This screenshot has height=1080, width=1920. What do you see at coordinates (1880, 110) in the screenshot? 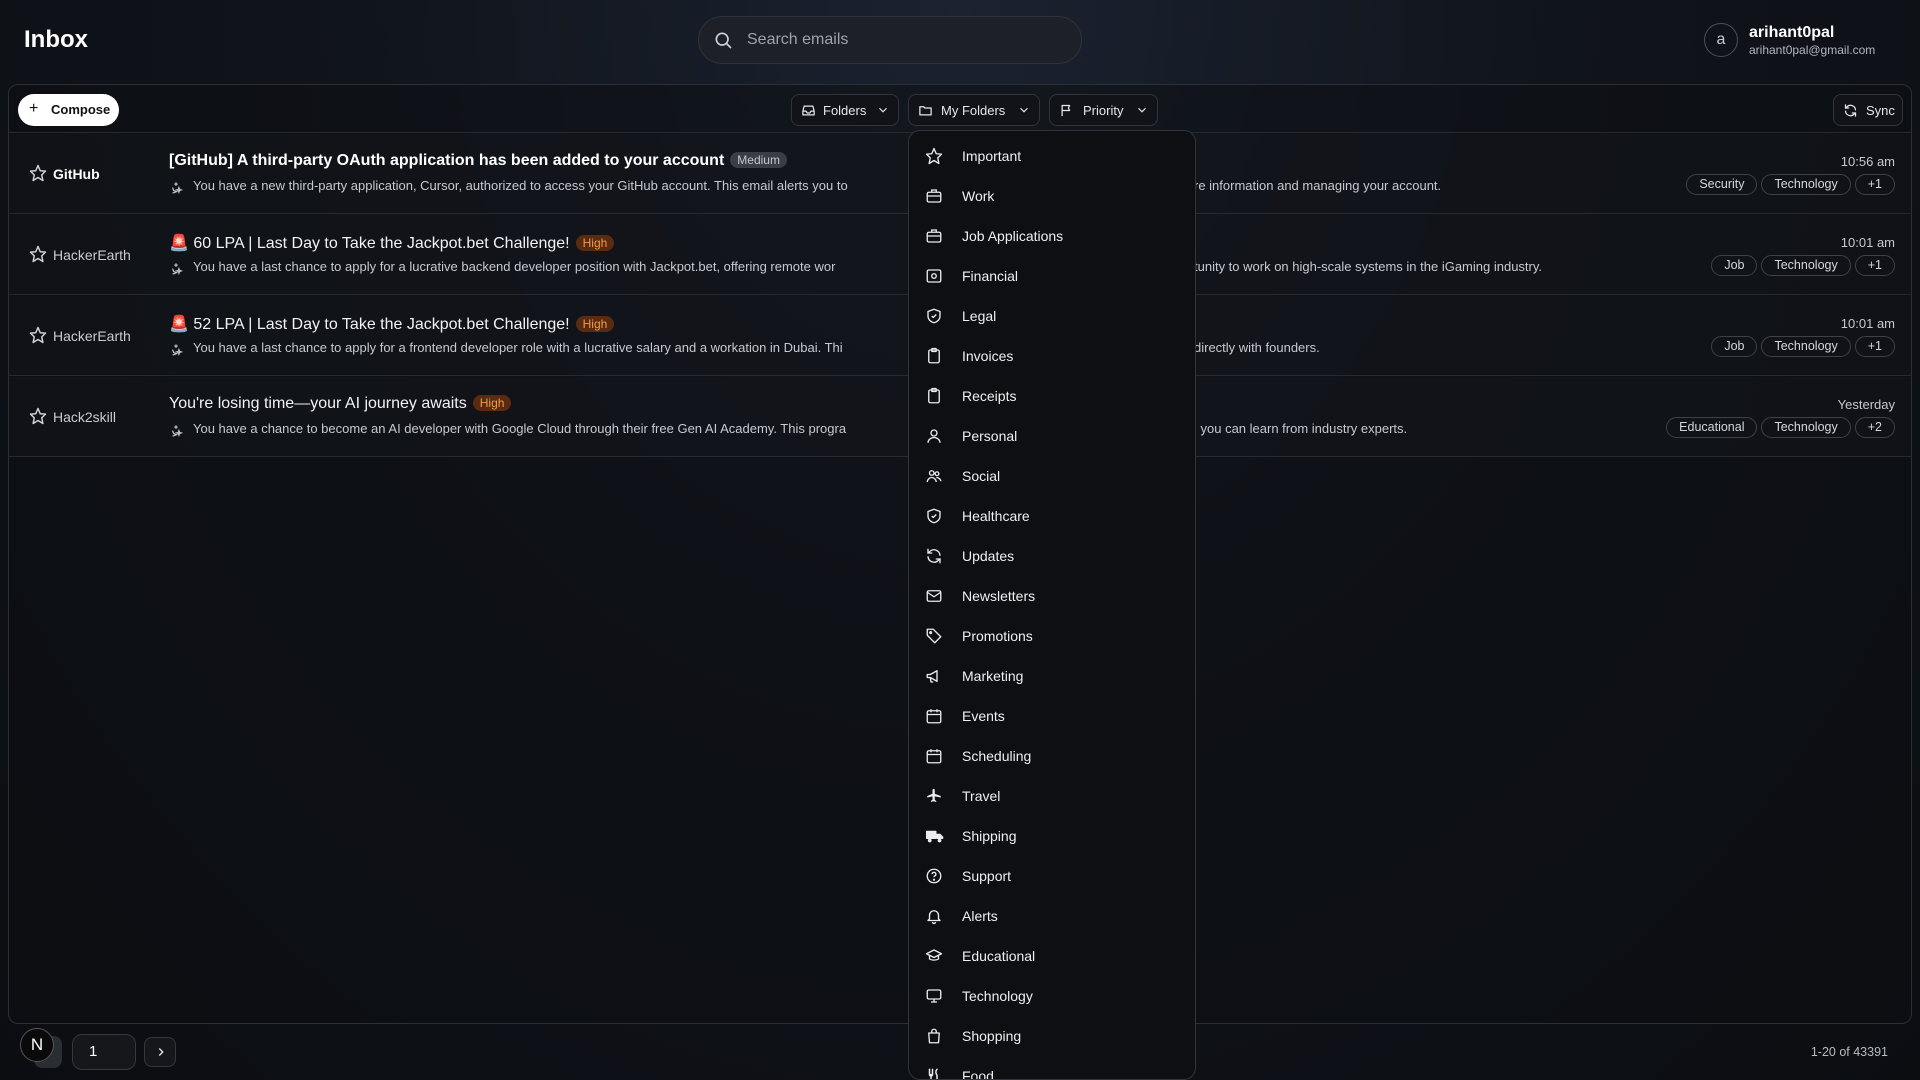
I see `sync-label: Sync` at bounding box center [1880, 110].